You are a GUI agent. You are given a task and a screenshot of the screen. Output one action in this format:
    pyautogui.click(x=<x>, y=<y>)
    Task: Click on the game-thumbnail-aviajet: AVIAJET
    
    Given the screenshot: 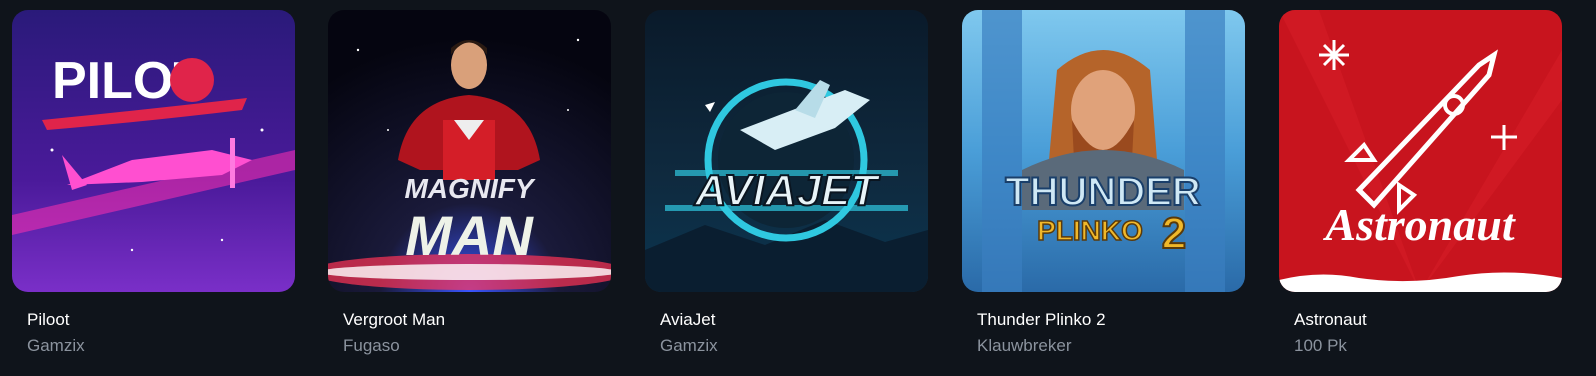 What is the action you would take?
    pyautogui.click(x=786, y=151)
    